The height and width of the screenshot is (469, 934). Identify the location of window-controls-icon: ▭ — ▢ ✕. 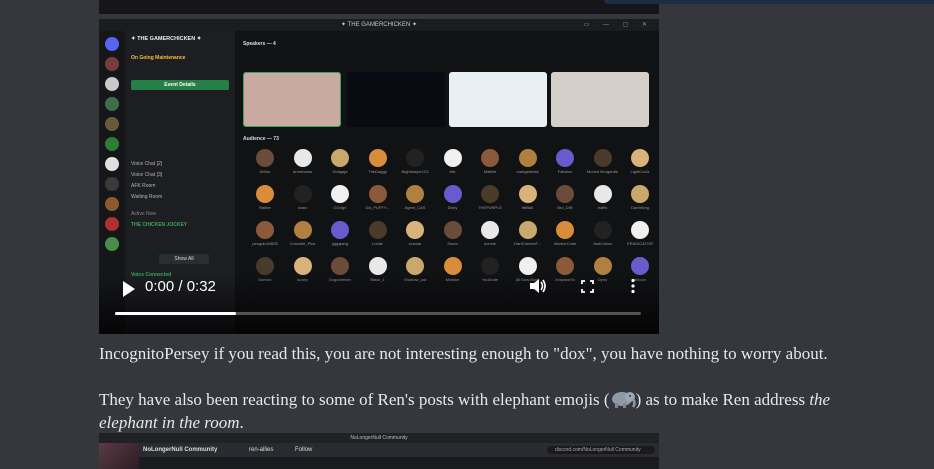
(618, 25).